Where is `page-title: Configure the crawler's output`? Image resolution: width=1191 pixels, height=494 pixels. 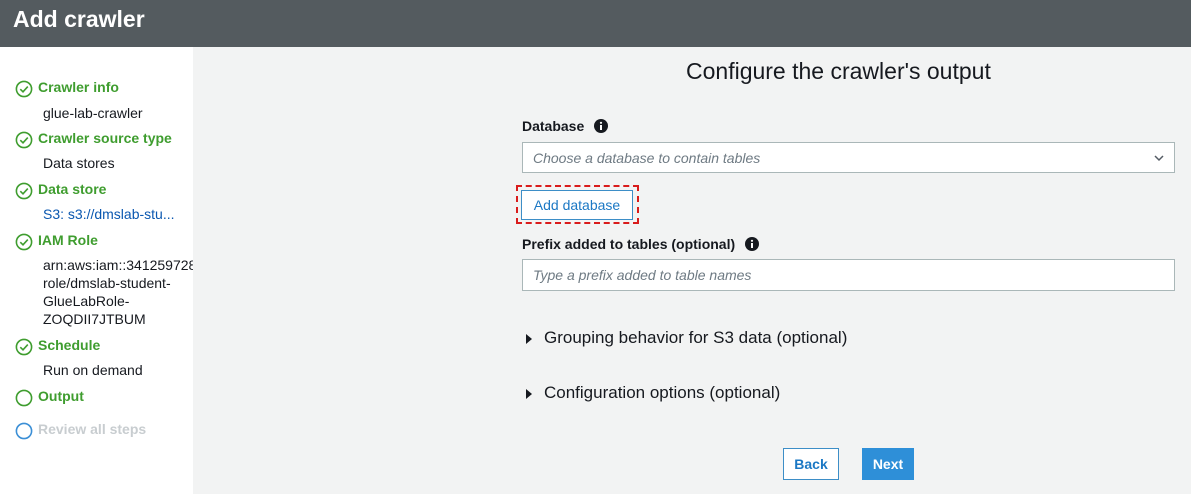 page-title: Configure the crawler's output is located at coordinates (838, 71).